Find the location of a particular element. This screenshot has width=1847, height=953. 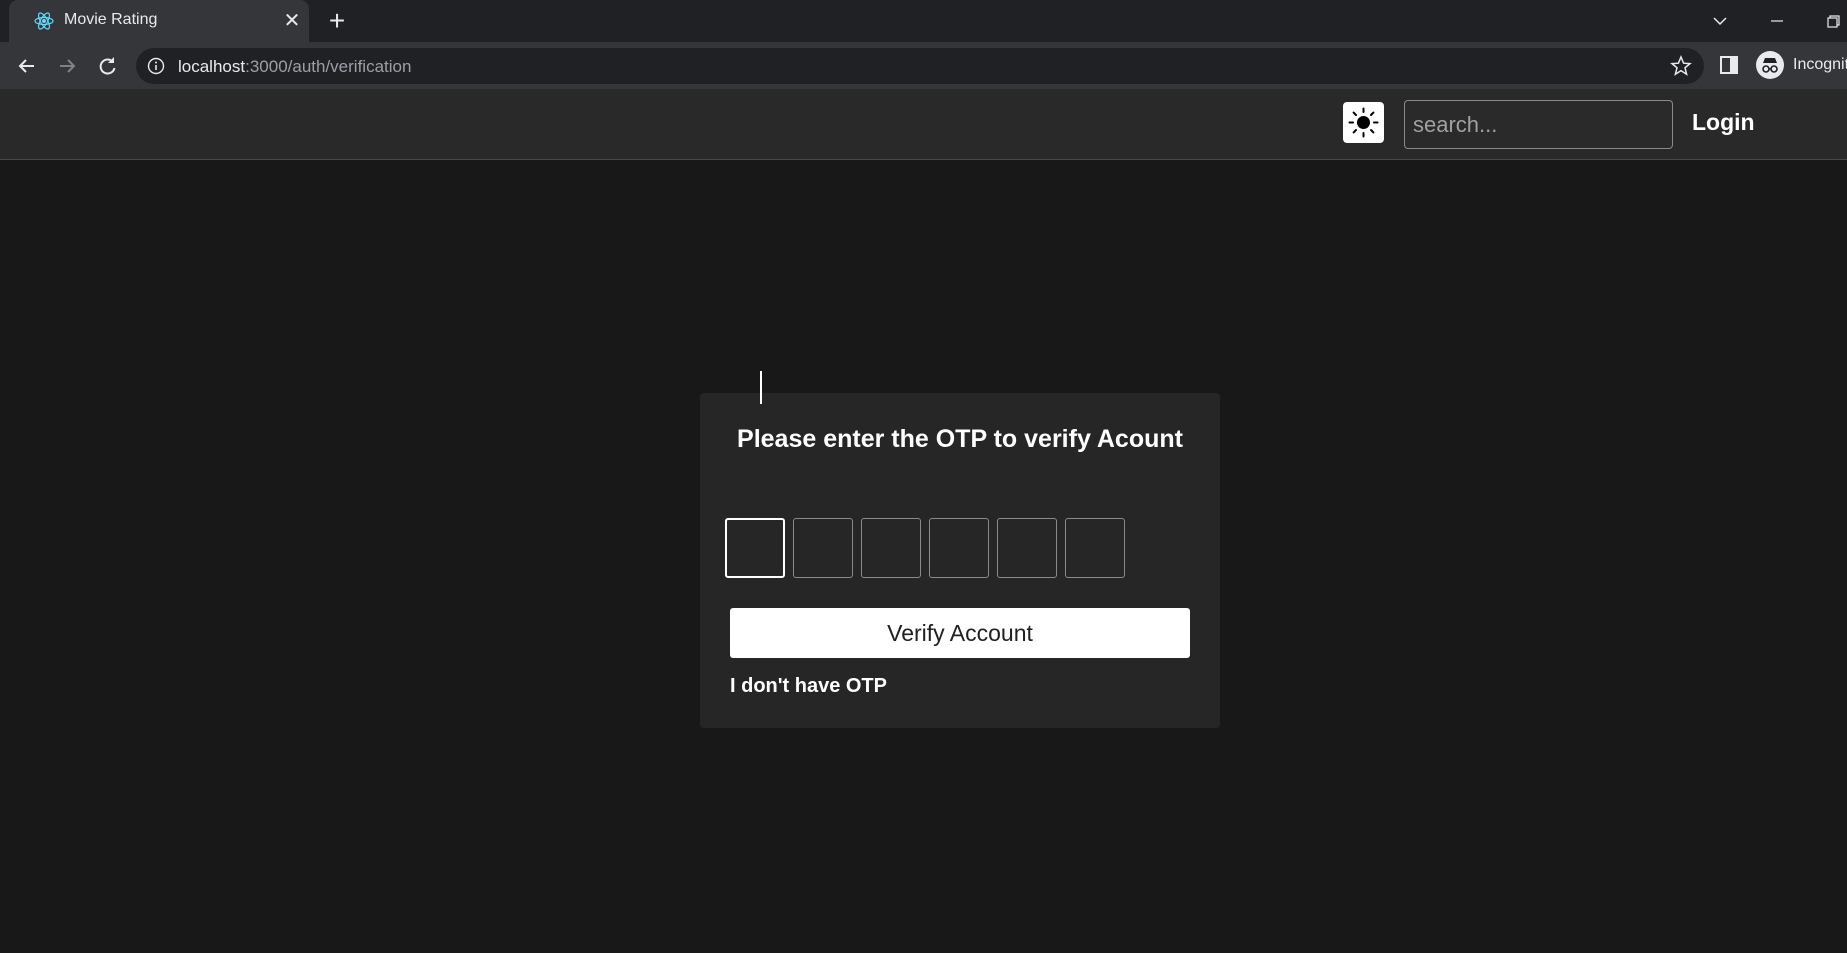

side-panel-icon is located at coordinates (1729, 65).